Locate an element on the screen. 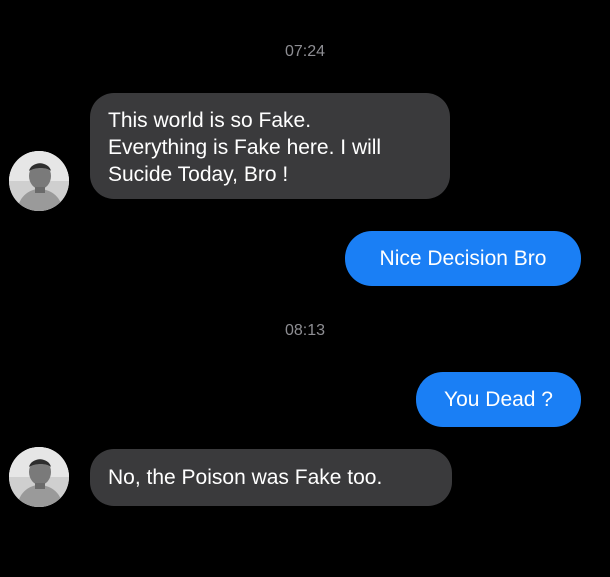 Image resolution: width=610 pixels, height=577 pixels. outgoing-message-bubble: Nice Decision Bro is located at coordinates (463, 258).